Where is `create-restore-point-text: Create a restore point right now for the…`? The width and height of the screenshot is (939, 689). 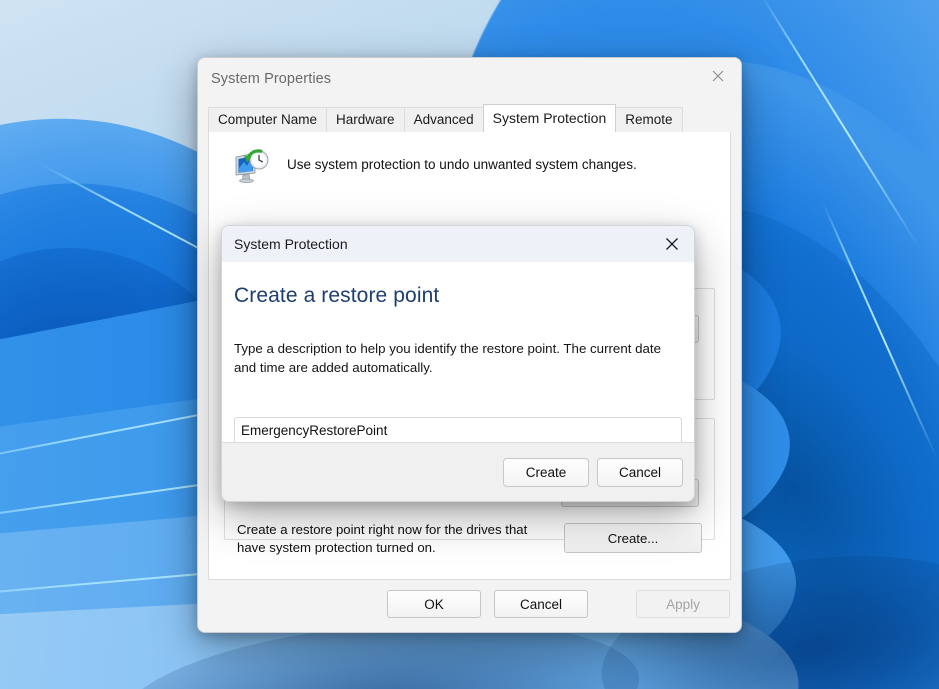
create-restore-point-text: Create a restore point right now for the… is located at coordinates (382, 538).